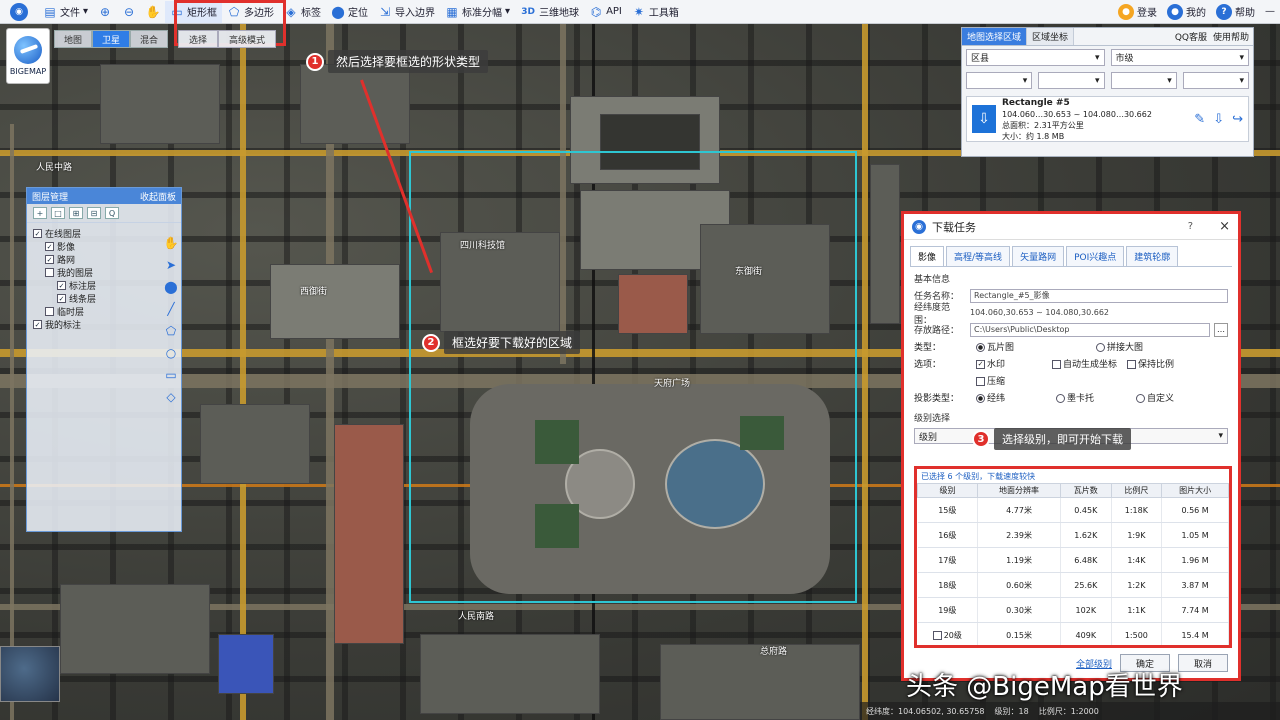 This screenshot has height=720, width=1280. I want to click on login-button: ● 登录, so click(1137, 12).